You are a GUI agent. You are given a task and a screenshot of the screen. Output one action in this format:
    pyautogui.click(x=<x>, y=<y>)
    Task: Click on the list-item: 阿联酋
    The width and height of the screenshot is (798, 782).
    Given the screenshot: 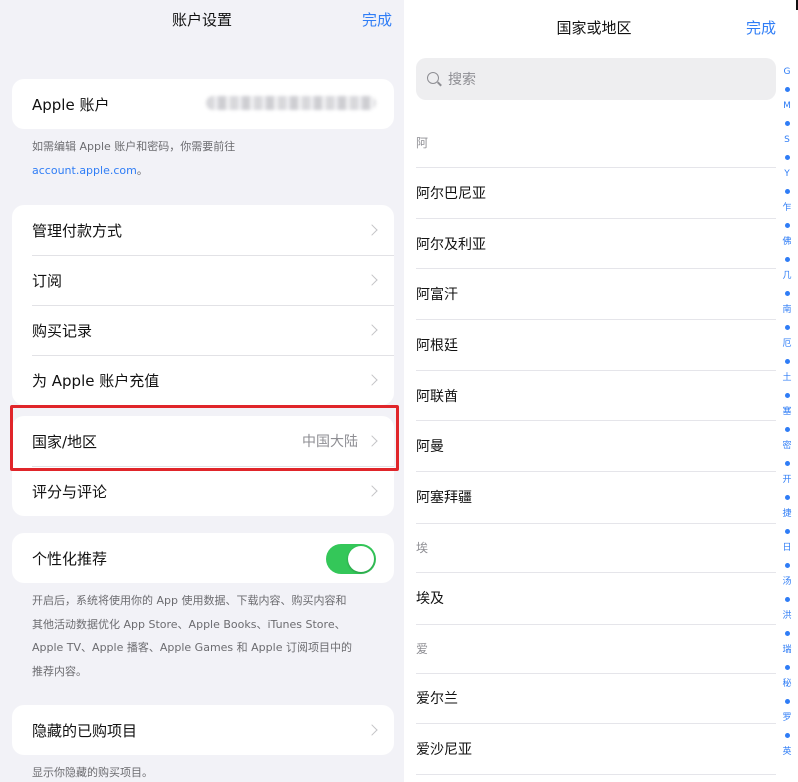 What is the action you would take?
    pyautogui.click(x=596, y=396)
    